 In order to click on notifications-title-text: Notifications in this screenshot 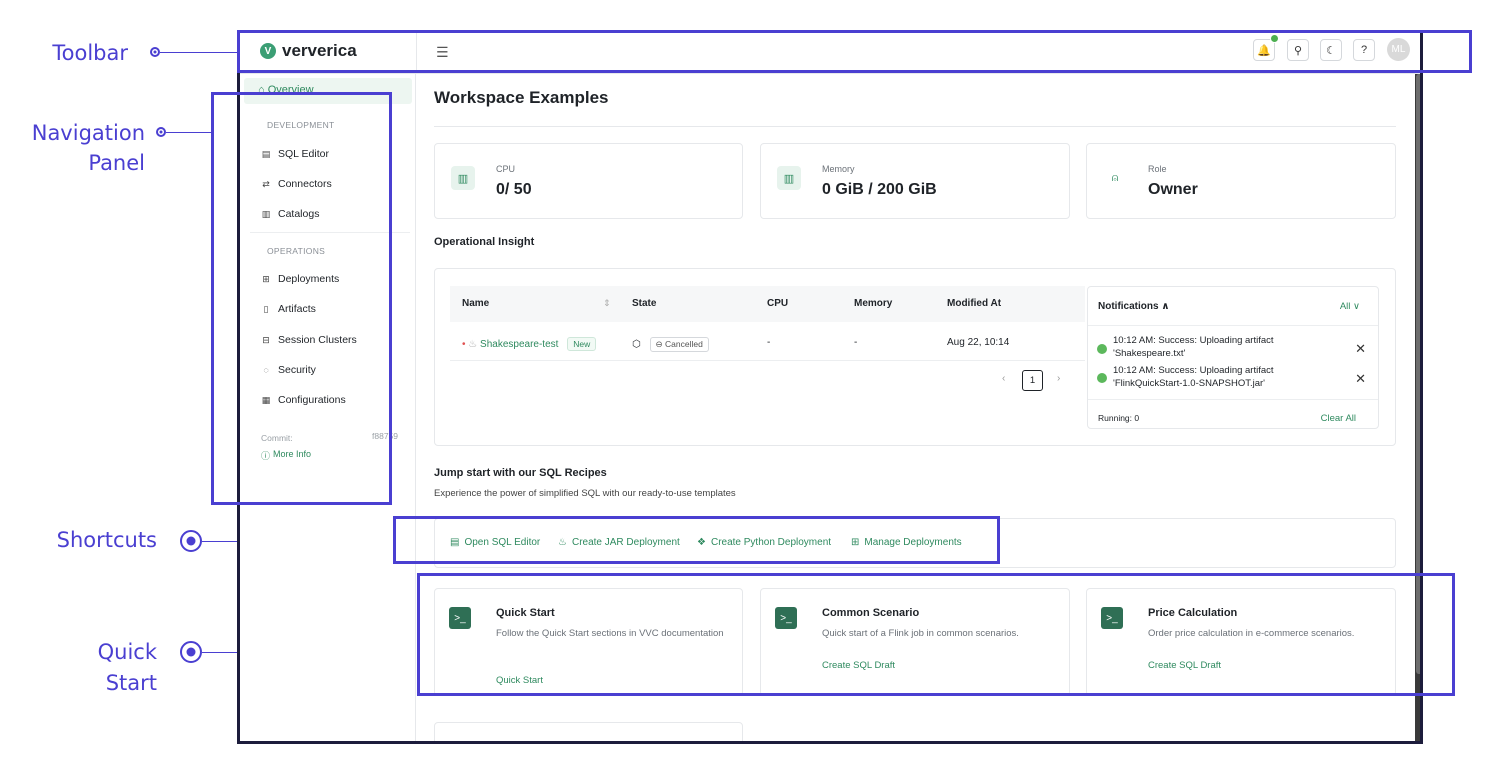, I will do `click(1128, 306)`.